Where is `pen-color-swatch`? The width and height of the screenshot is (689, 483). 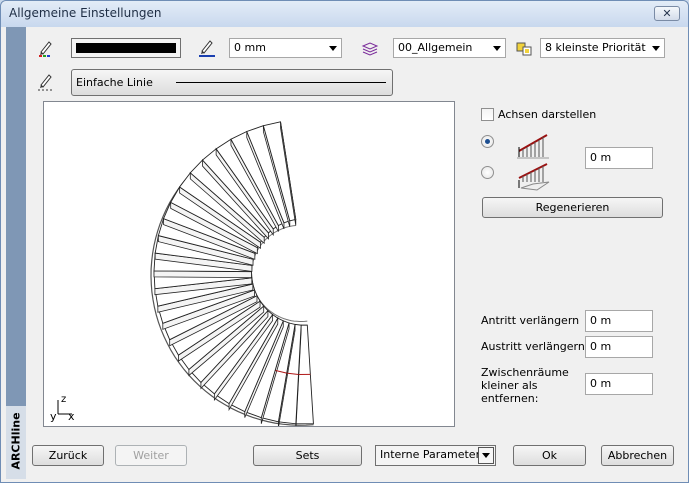 pen-color-swatch is located at coordinates (126, 48).